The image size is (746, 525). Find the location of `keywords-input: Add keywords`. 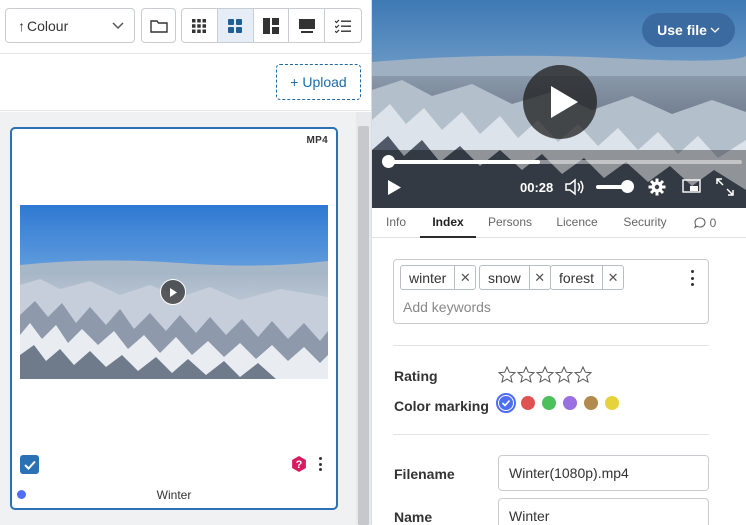

keywords-input: Add keywords is located at coordinates (447, 307).